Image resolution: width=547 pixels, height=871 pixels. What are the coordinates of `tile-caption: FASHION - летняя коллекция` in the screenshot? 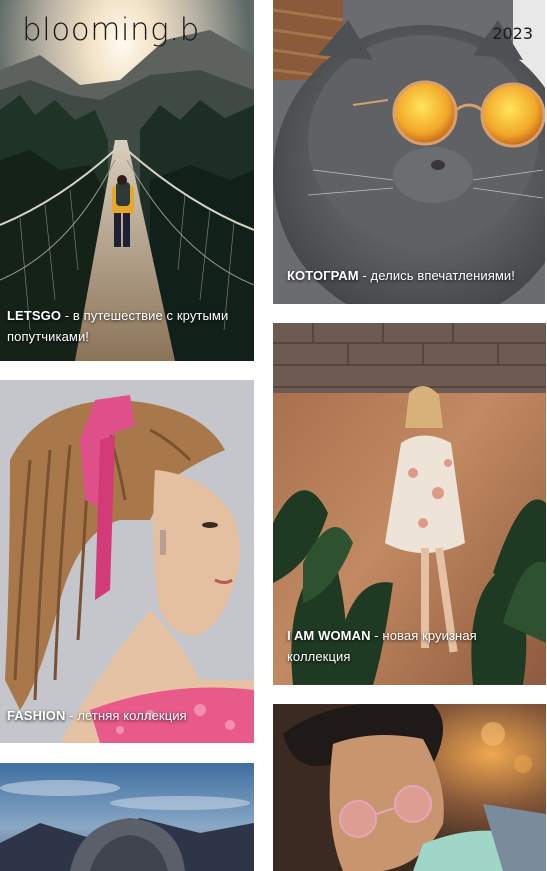 It's located at (125, 715).